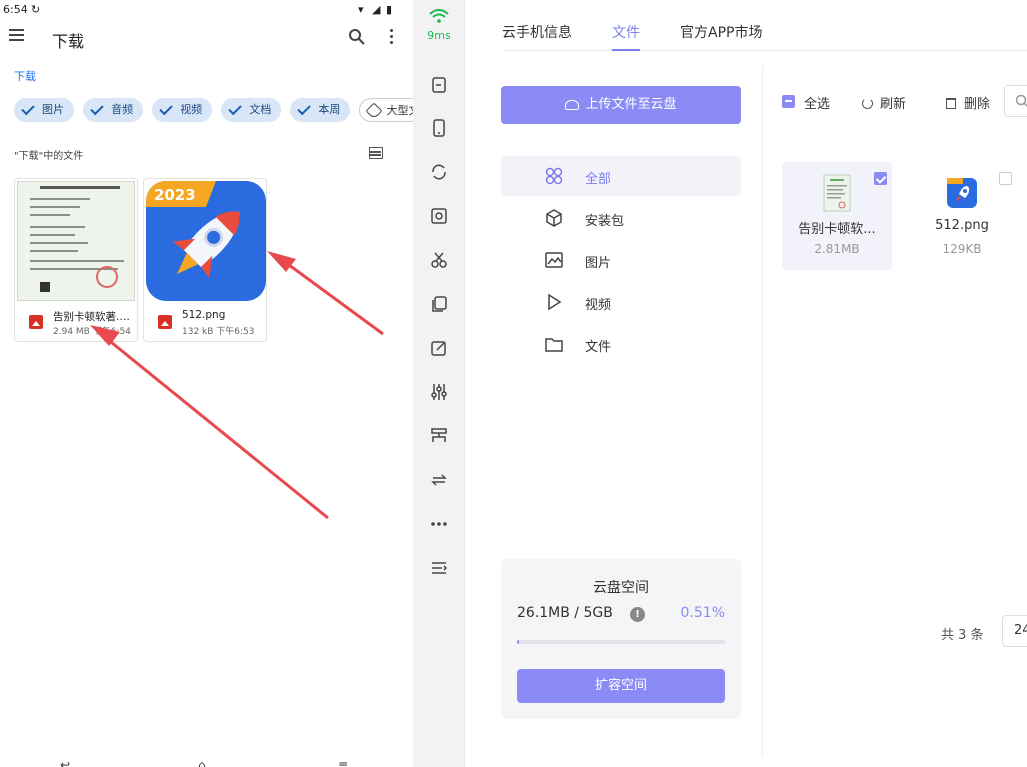 This screenshot has width=1027, height=767. What do you see at coordinates (637, 614) in the screenshot?
I see `info-icon: !` at bounding box center [637, 614].